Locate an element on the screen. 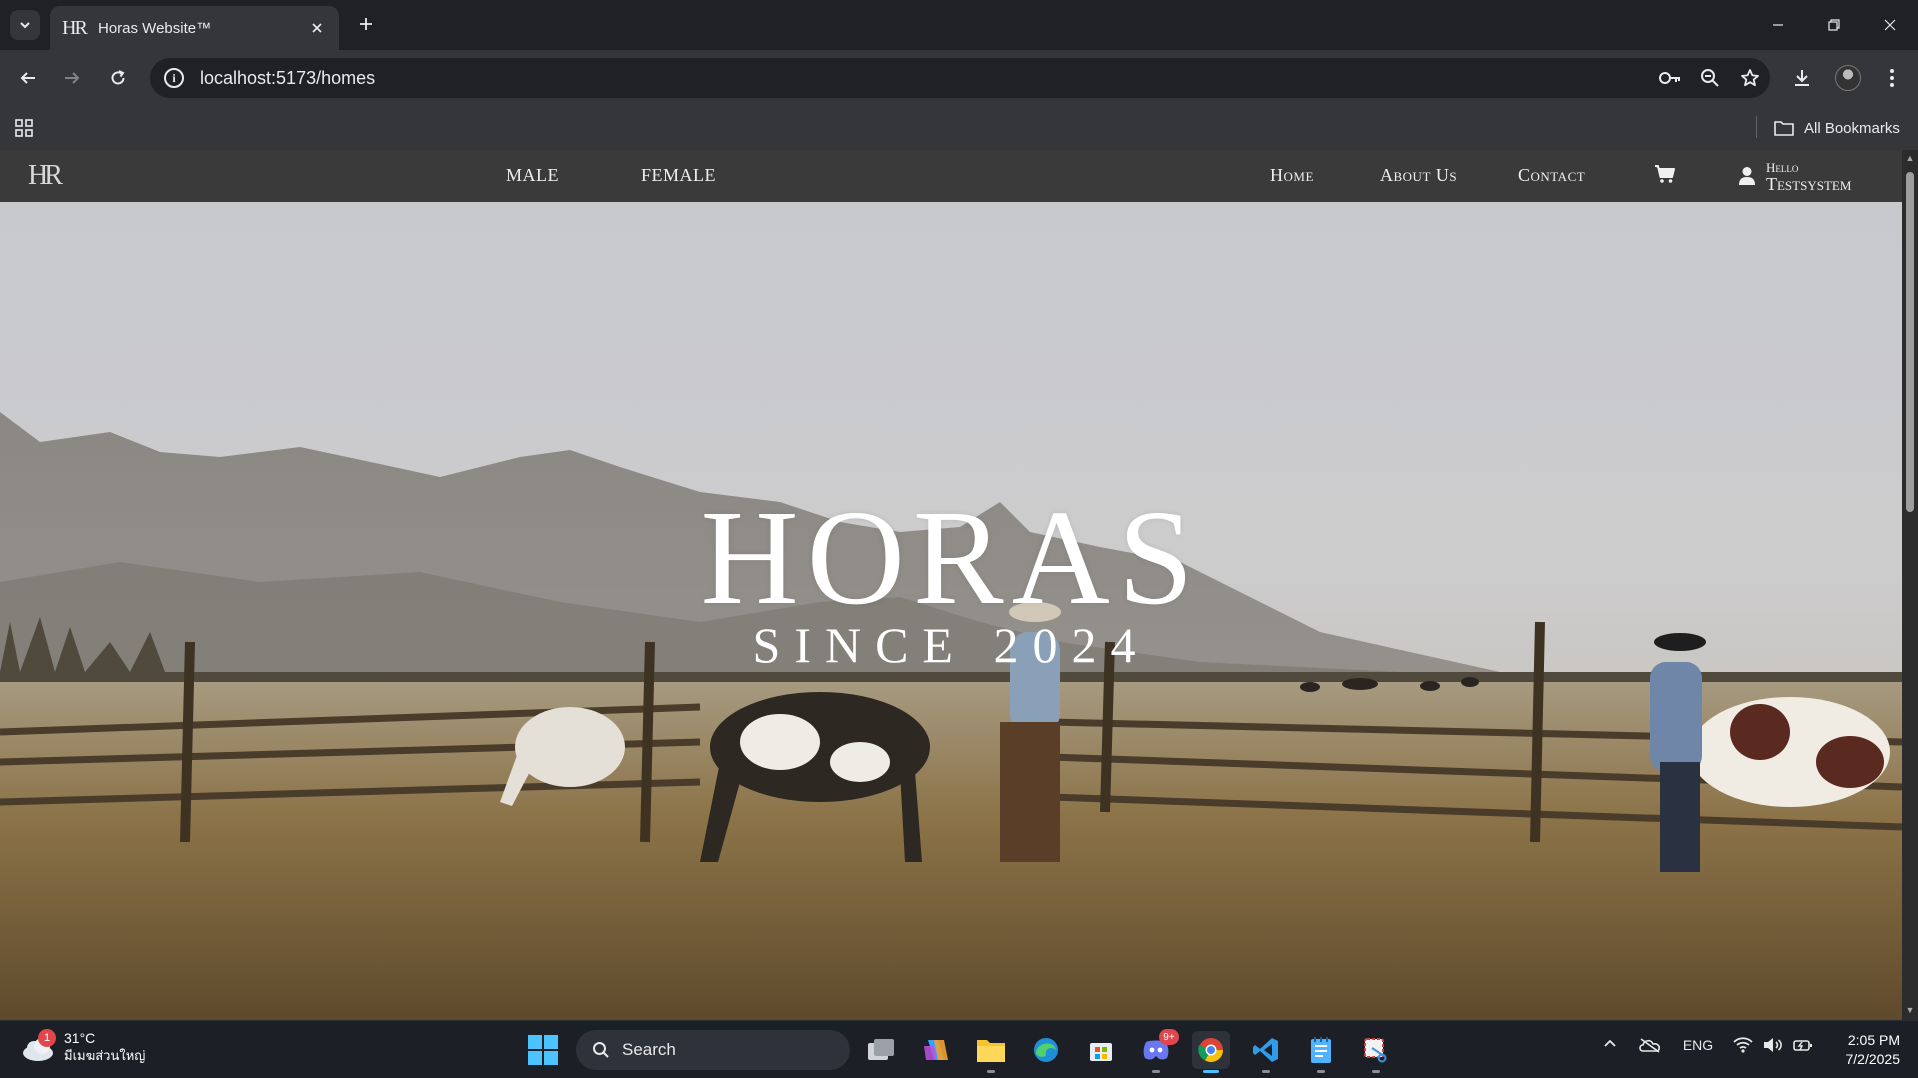 The height and width of the screenshot is (1078, 1918). copilot-app is located at coordinates (936, 1050).